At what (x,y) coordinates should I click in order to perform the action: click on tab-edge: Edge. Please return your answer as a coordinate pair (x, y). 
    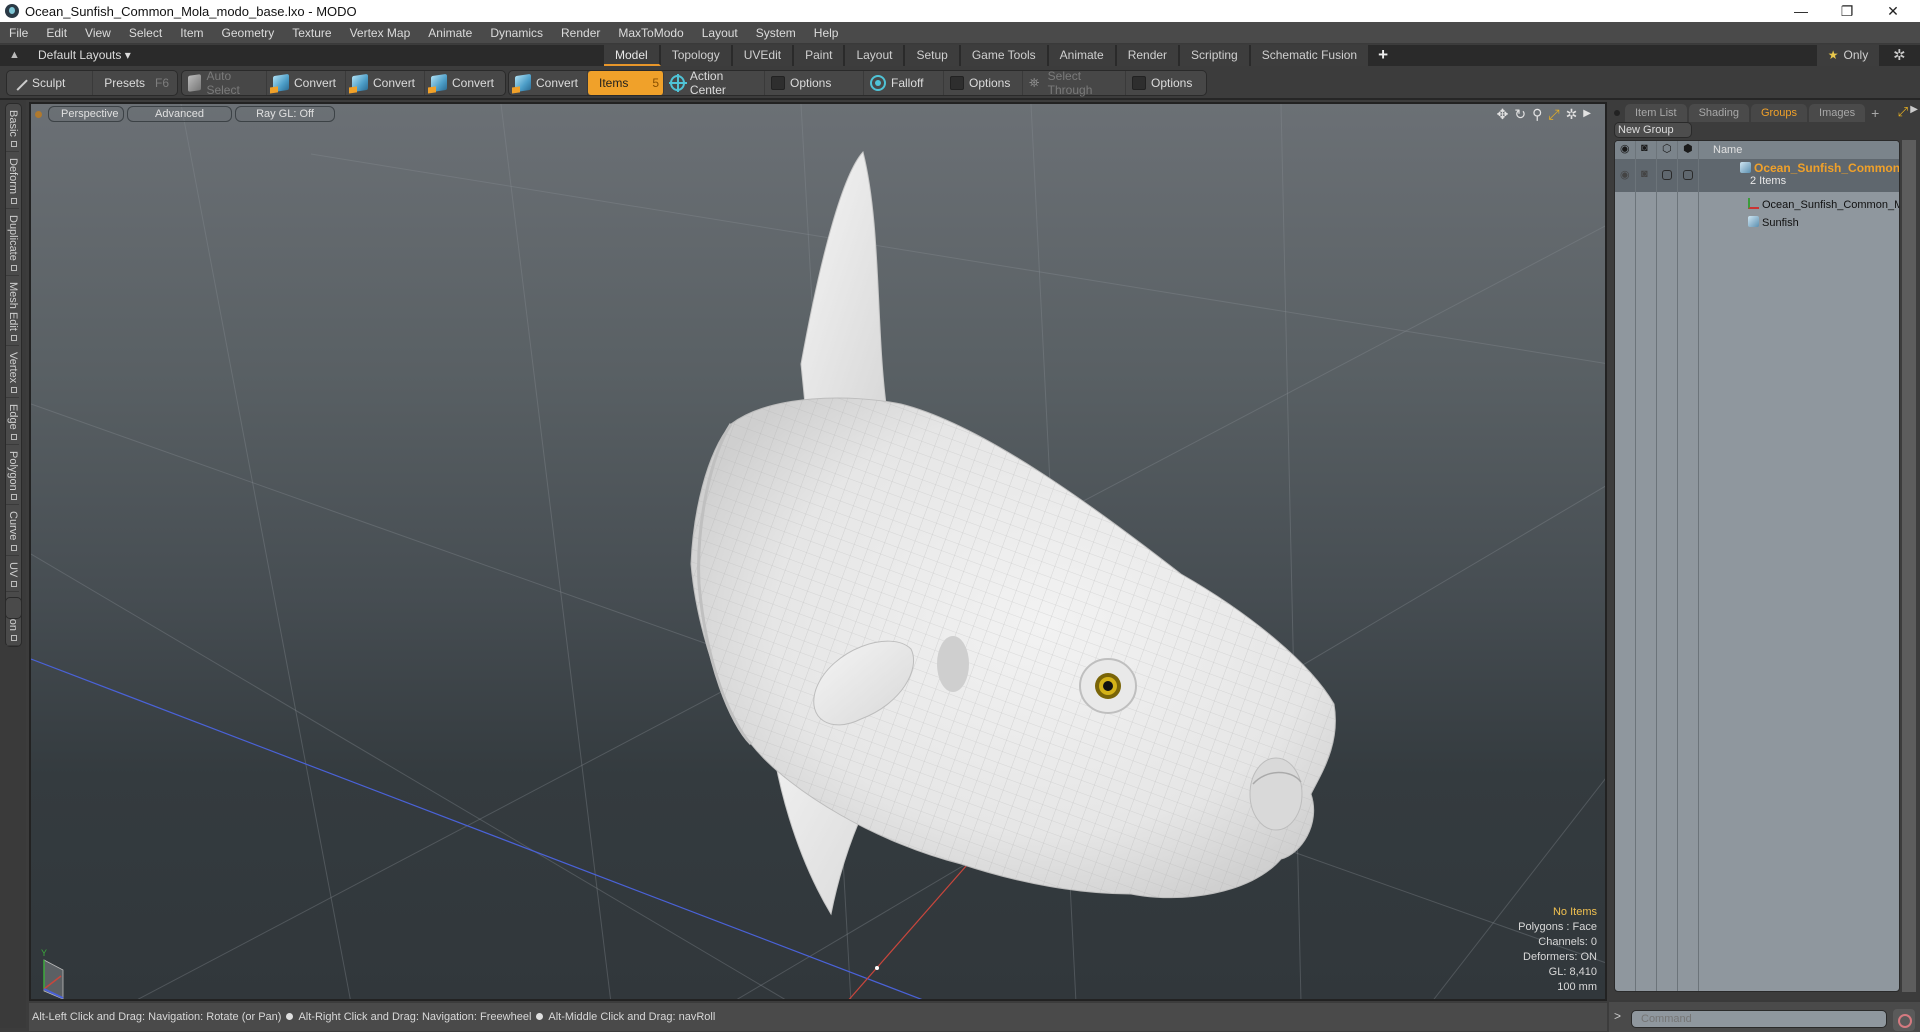
    Looking at the image, I should click on (12, 421).